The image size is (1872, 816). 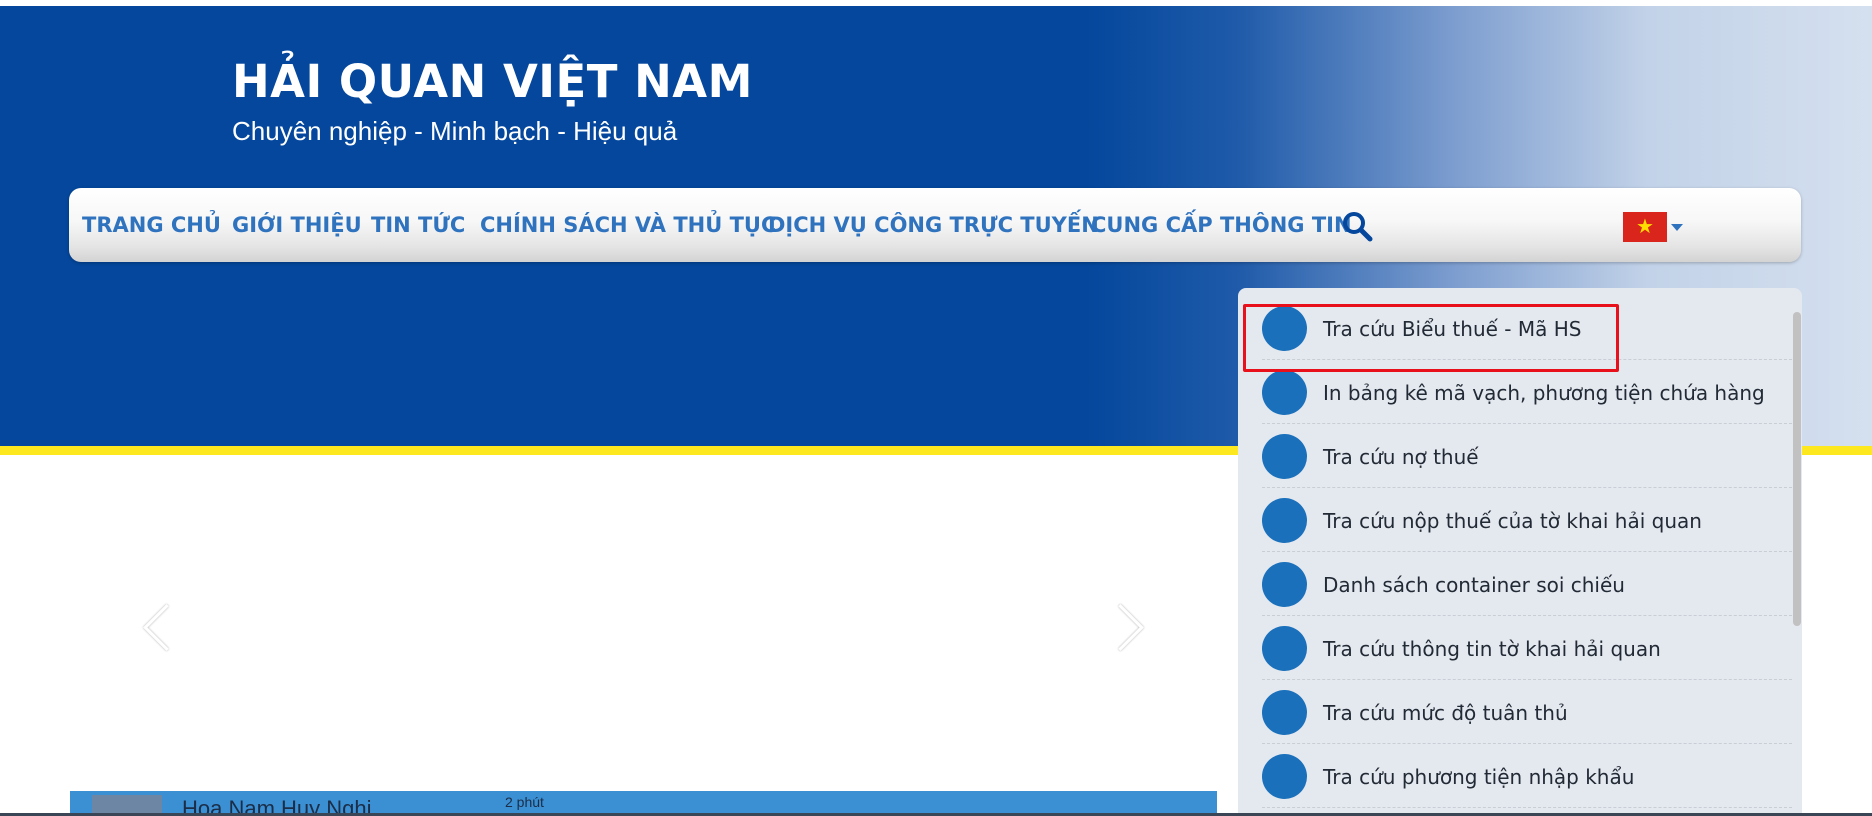 I want to click on language-selector: ★, so click(x=1655, y=227).